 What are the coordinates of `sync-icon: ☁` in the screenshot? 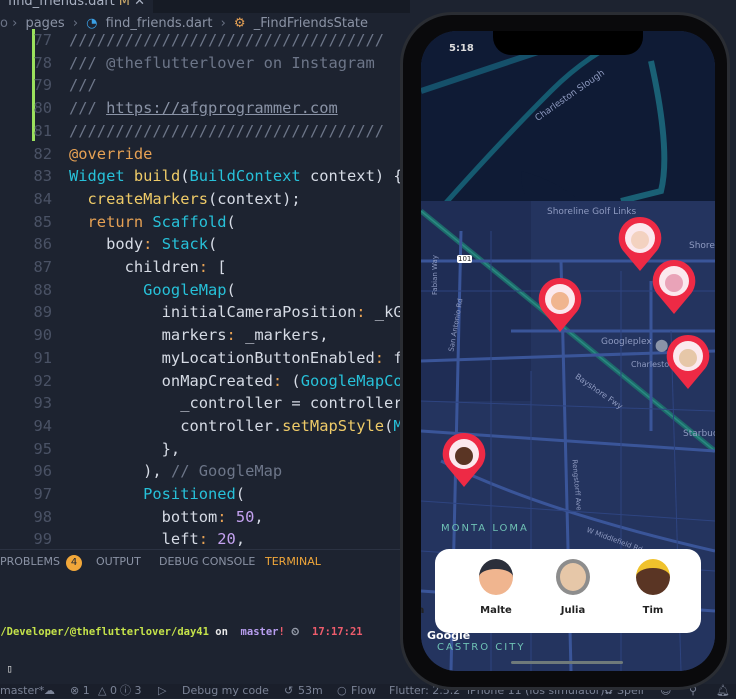 It's located at (49, 691).